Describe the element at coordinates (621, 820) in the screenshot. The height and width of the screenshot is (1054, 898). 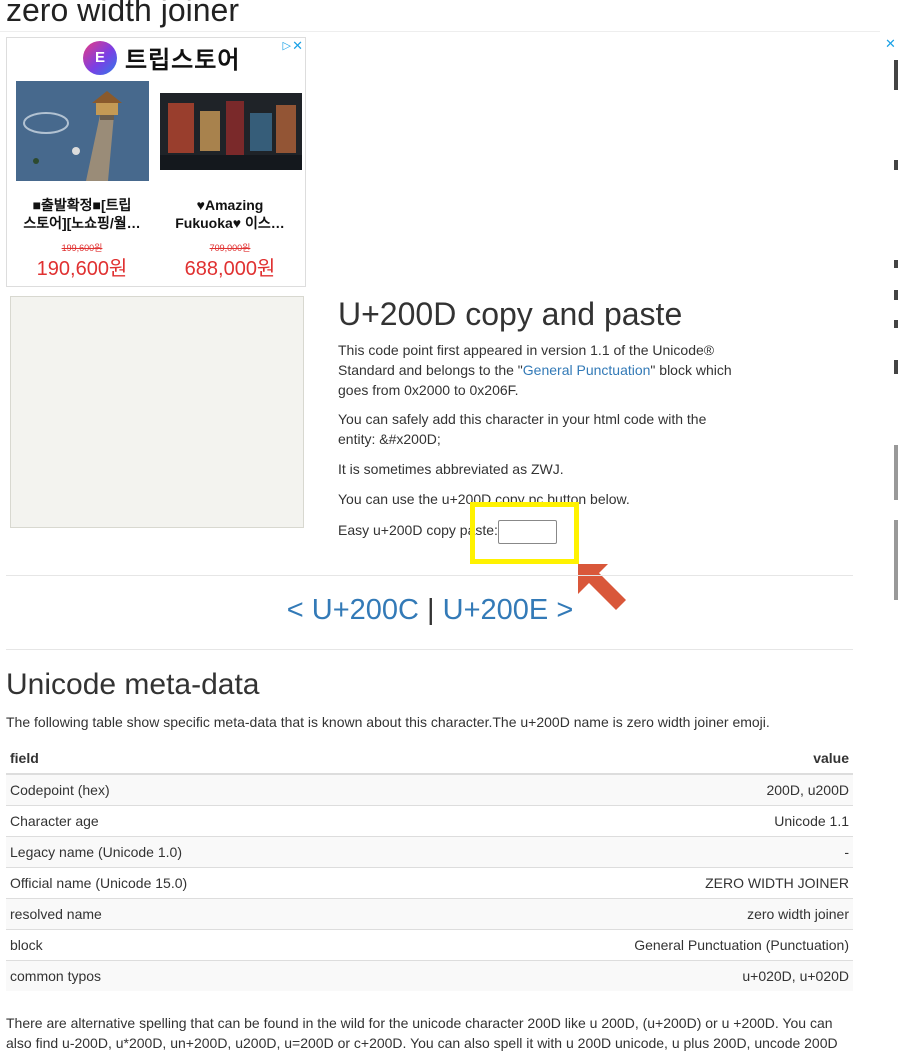
I see `row-value: Unicode 1.1` at that location.